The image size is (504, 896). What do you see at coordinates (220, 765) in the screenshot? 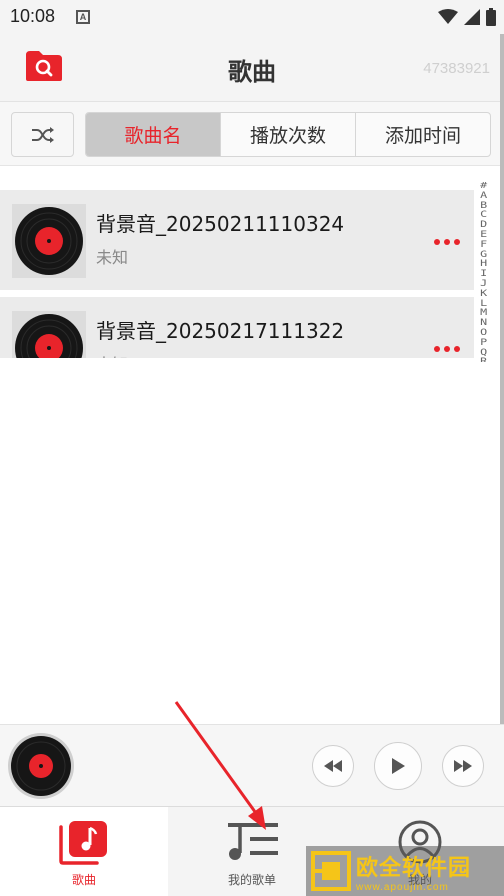
I see `annotation-arrow` at bounding box center [220, 765].